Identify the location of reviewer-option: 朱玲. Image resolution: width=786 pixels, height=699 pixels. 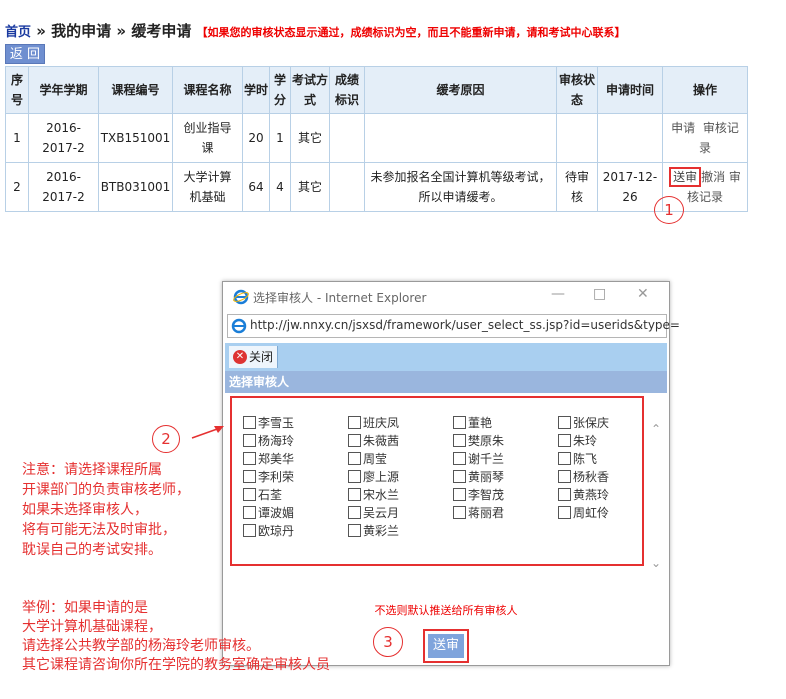
(577, 440).